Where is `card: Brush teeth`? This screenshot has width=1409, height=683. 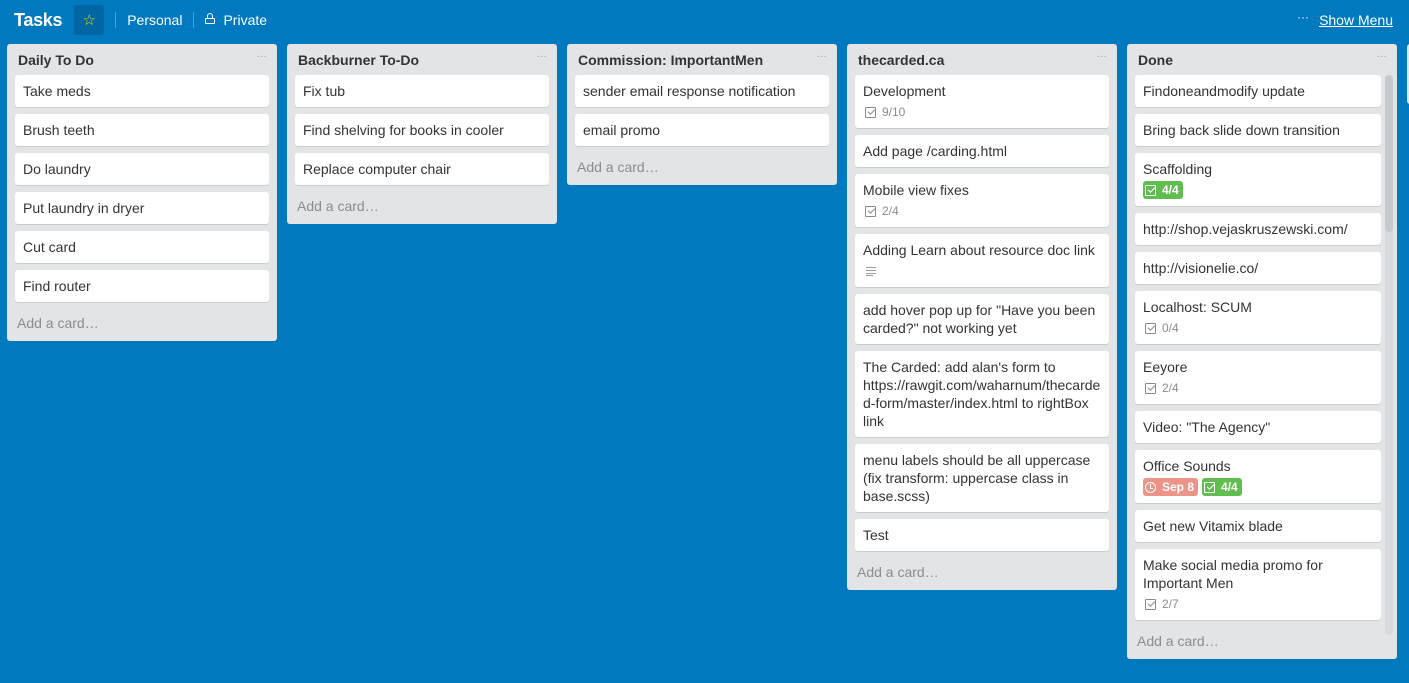
card: Brush teeth is located at coordinates (142, 130).